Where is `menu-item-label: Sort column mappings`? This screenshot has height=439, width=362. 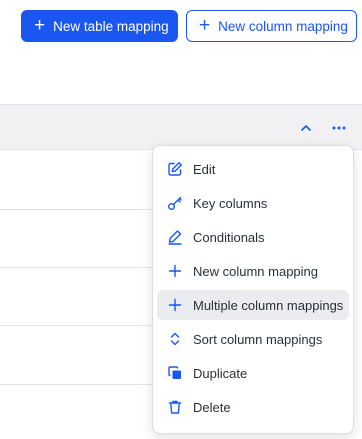 menu-item-label: Sort column mappings is located at coordinates (258, 339).